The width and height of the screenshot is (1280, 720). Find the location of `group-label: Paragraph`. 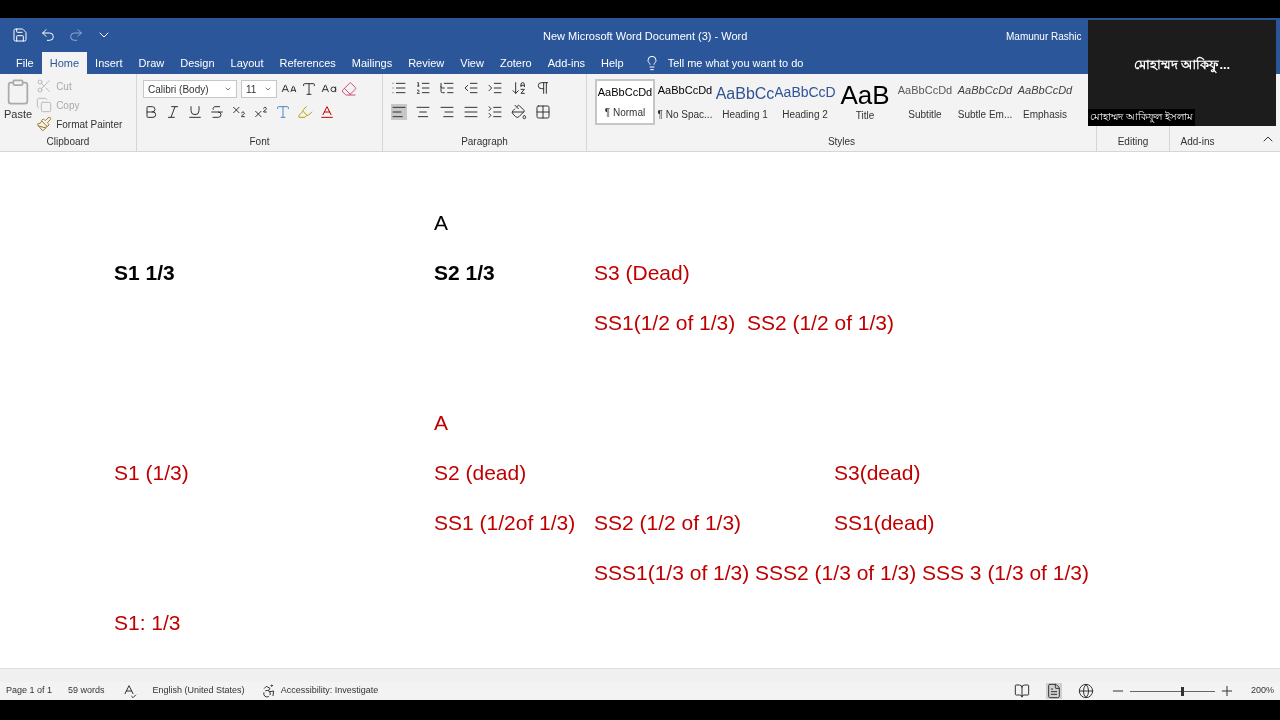

group-label: Paragraph is located at coordinates (484, 142).